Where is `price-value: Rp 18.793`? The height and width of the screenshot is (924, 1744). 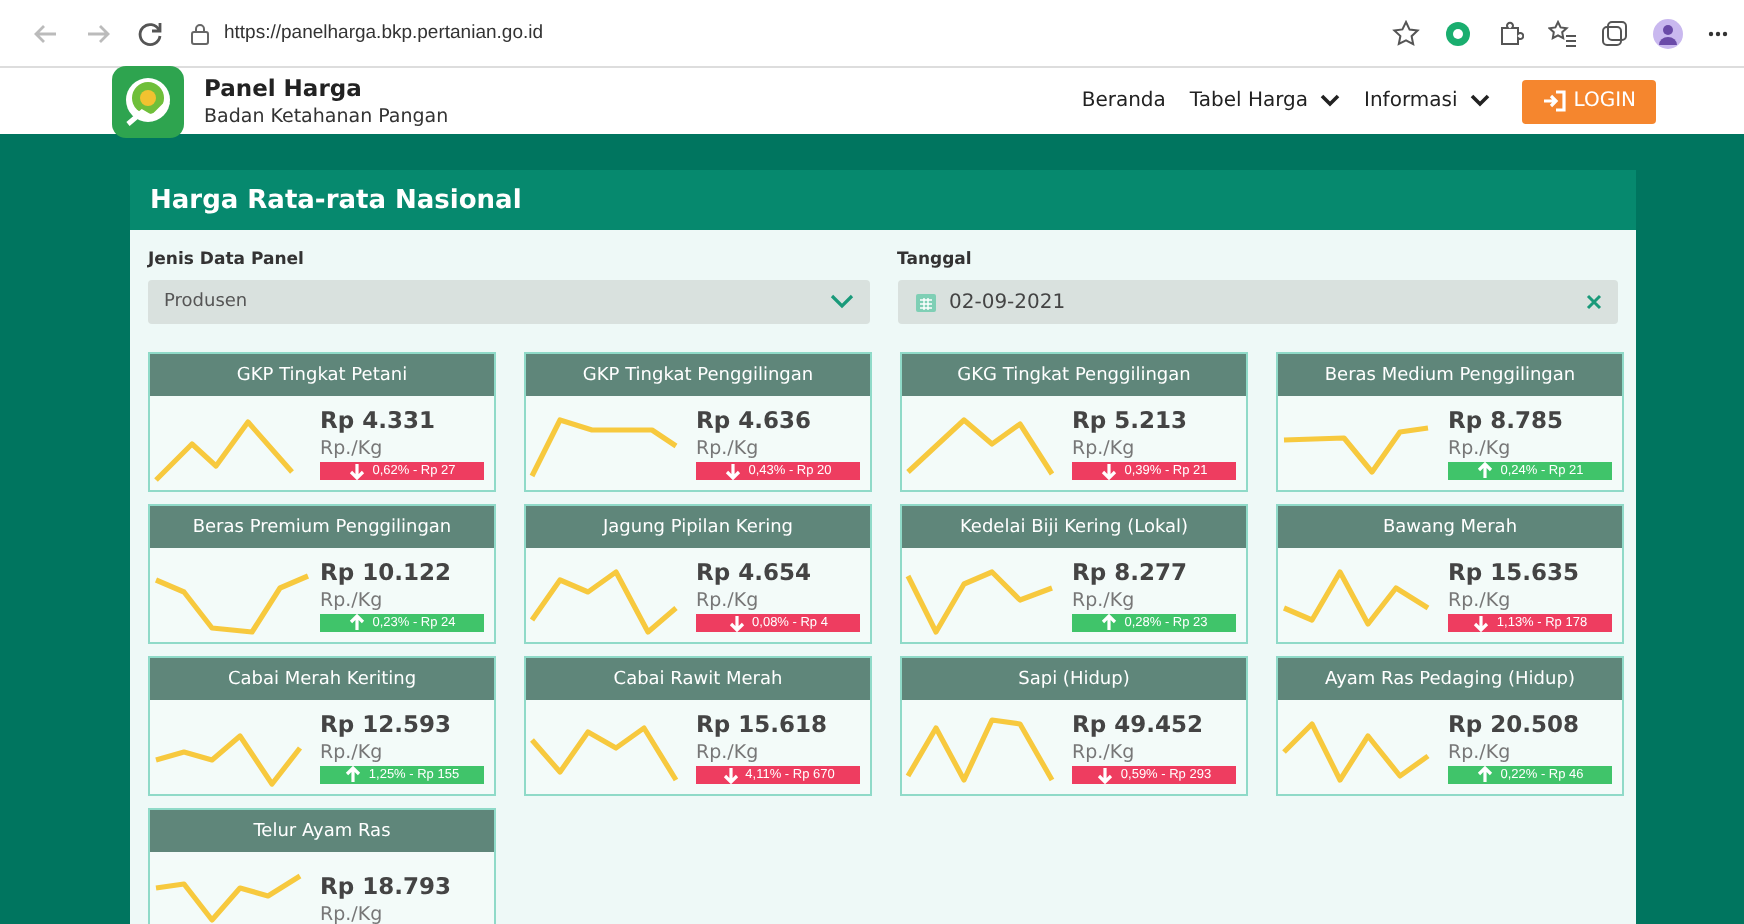 price-value: Rp 18.793 is located at coordinates (385, 885).